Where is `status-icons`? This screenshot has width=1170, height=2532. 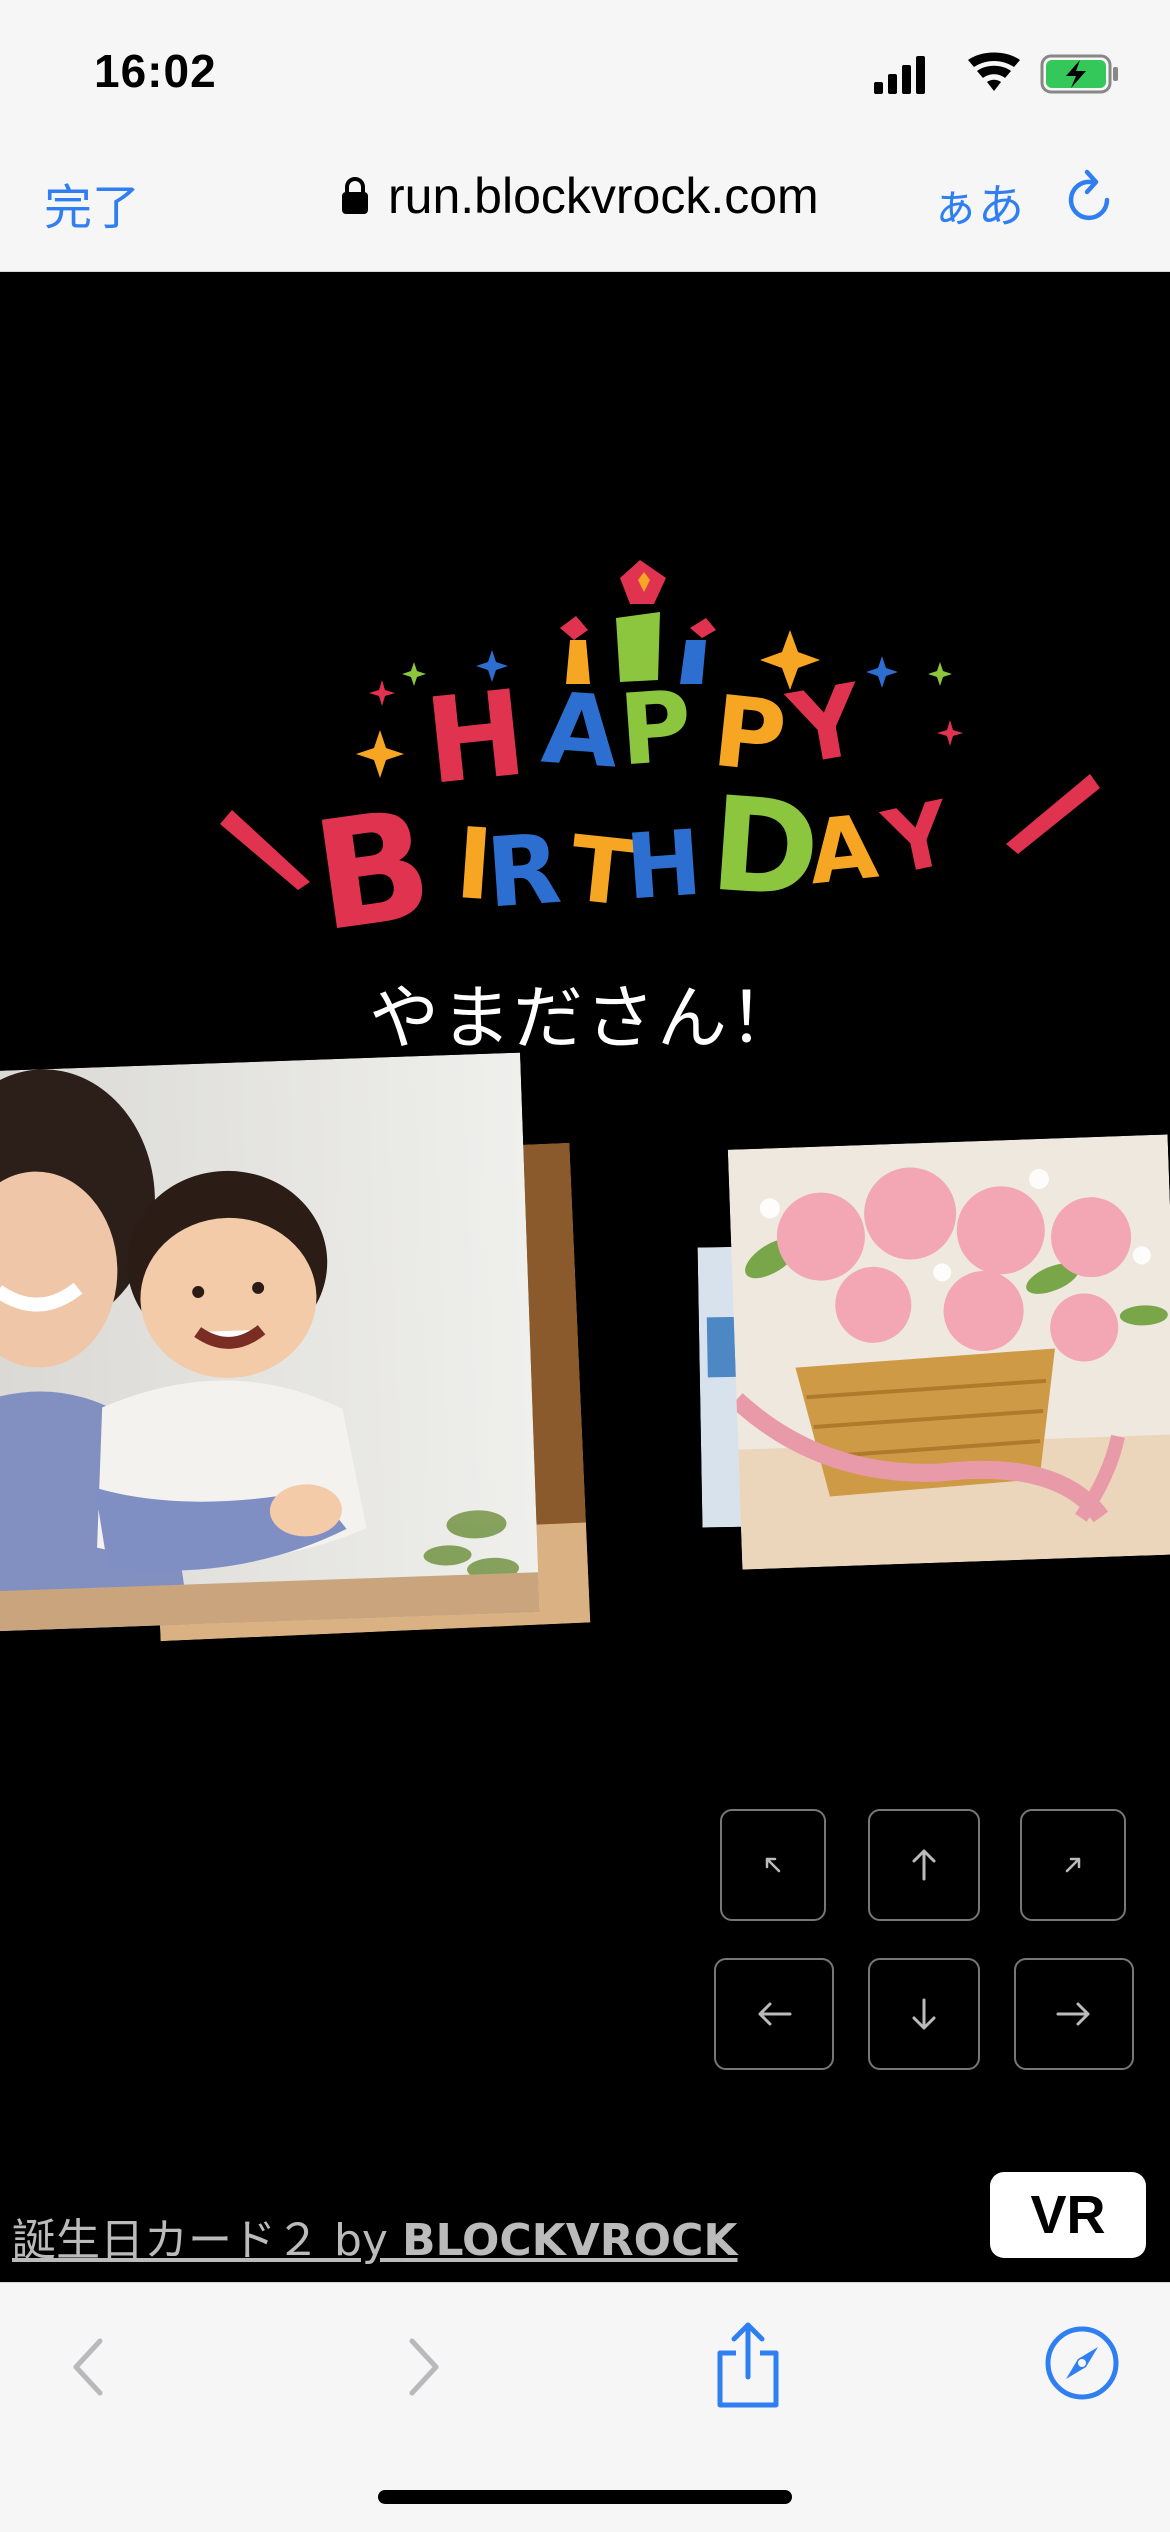 status-icons is located at coordinates (995, 74).